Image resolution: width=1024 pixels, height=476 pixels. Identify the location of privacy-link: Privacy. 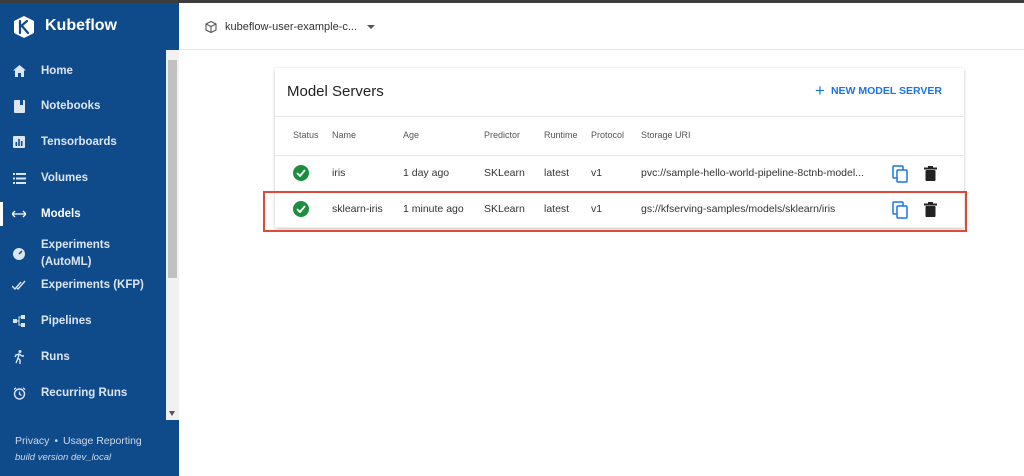
(32, 441).